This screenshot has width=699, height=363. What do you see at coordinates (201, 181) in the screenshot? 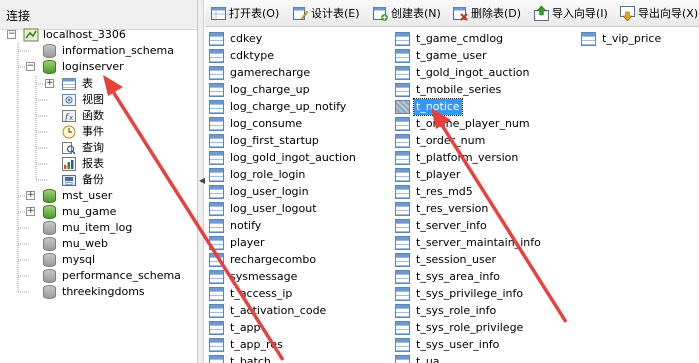
I see `pane-splitter: ◀` at bounding box center [201, 181].